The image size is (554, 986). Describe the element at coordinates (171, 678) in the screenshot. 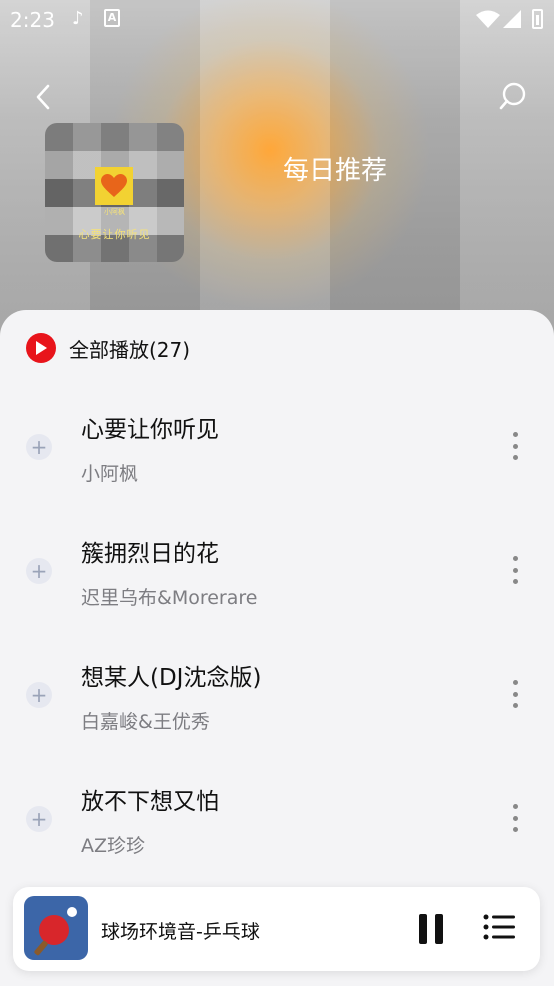

I see `song-title: 想某人(DJ沈念版)` at that location.